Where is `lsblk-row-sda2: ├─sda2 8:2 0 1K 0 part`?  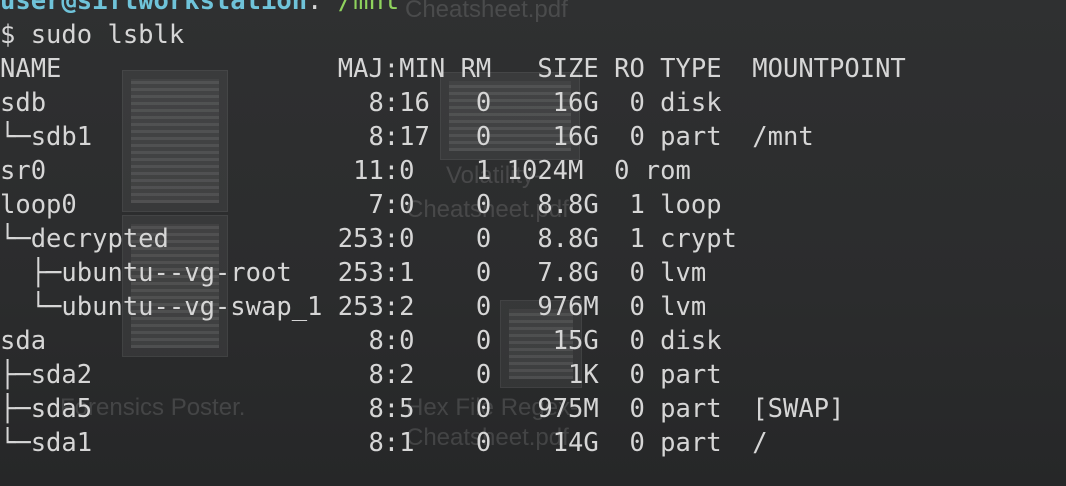
lsblk-row-sda2: ├─sda2 8:2 0 1K 0 part is located at coordinates (376, 375).